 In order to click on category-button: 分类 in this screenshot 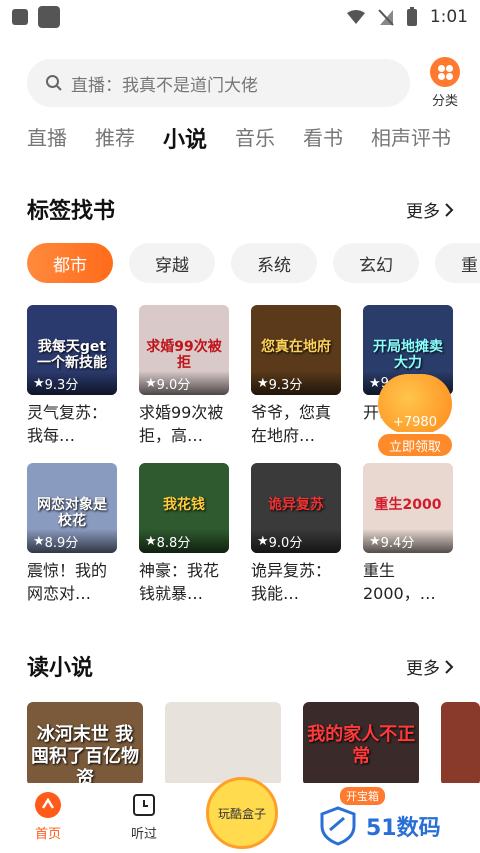, I will do `click(445, 83)`.